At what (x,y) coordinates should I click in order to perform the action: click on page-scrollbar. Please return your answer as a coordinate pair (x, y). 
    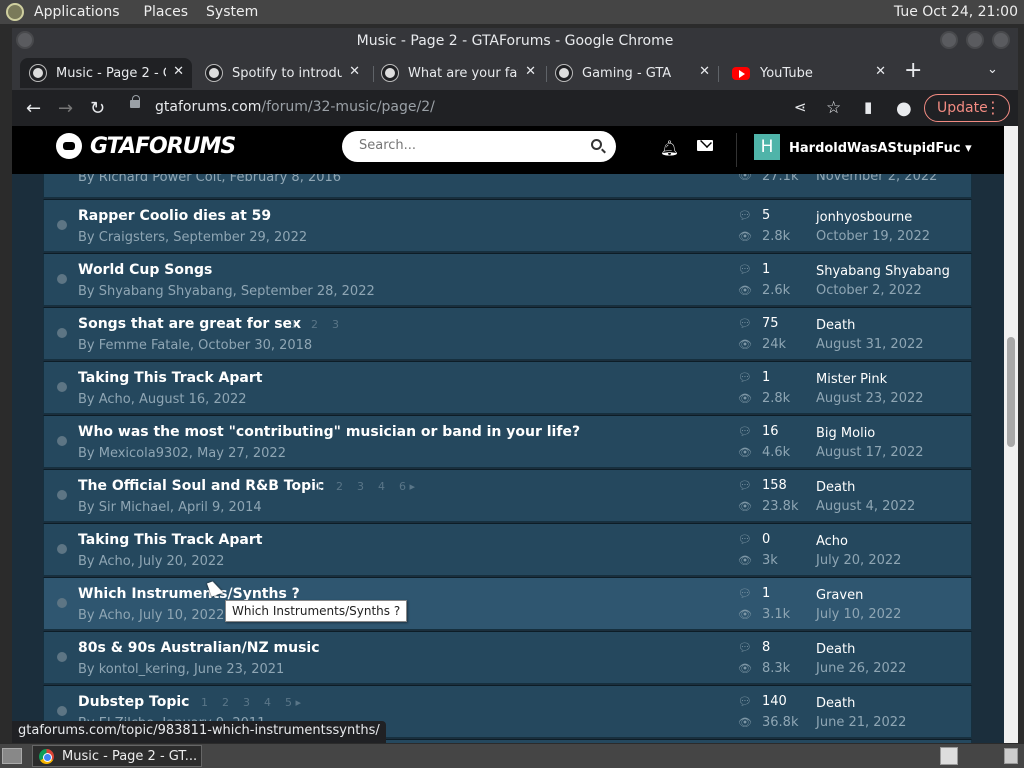
    Looking at the image, I should click on (1011, 434).